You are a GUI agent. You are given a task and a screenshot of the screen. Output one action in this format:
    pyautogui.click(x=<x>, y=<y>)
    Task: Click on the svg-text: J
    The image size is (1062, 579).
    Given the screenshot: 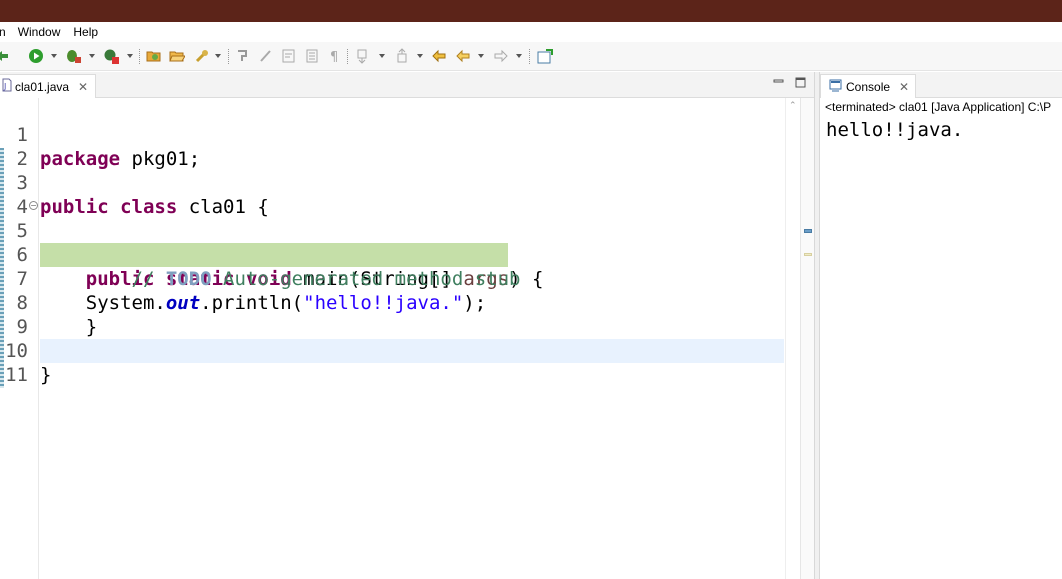 What is the action you would take?
    pyautogui.click(x=4, y=86)
    